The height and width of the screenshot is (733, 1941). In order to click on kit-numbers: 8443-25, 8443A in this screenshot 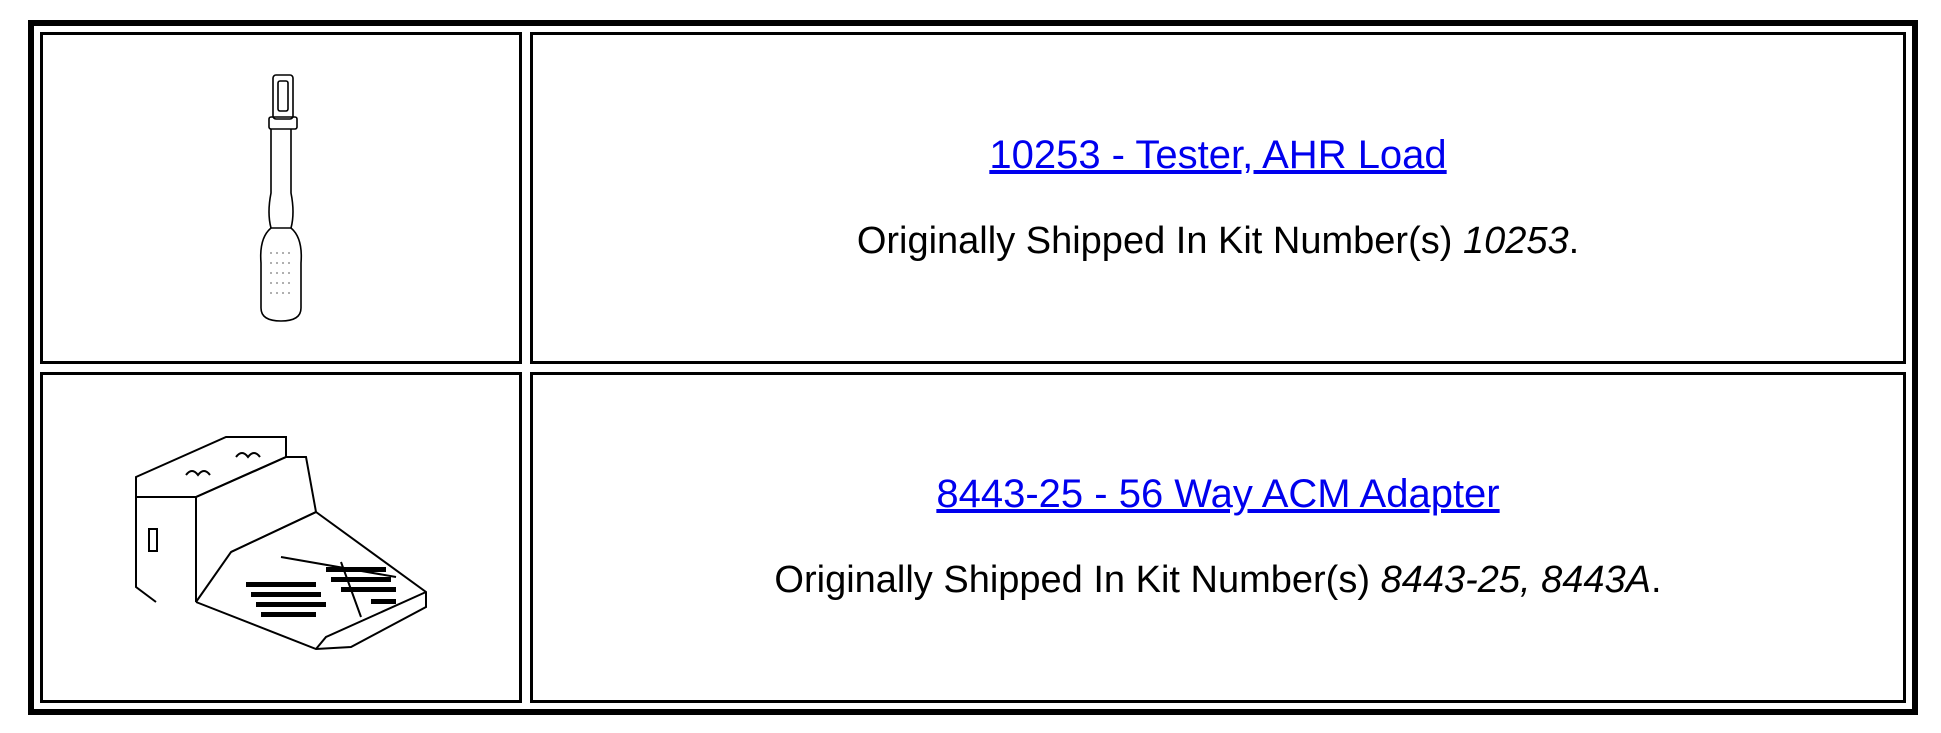, I will do `click(1516, 580)`.